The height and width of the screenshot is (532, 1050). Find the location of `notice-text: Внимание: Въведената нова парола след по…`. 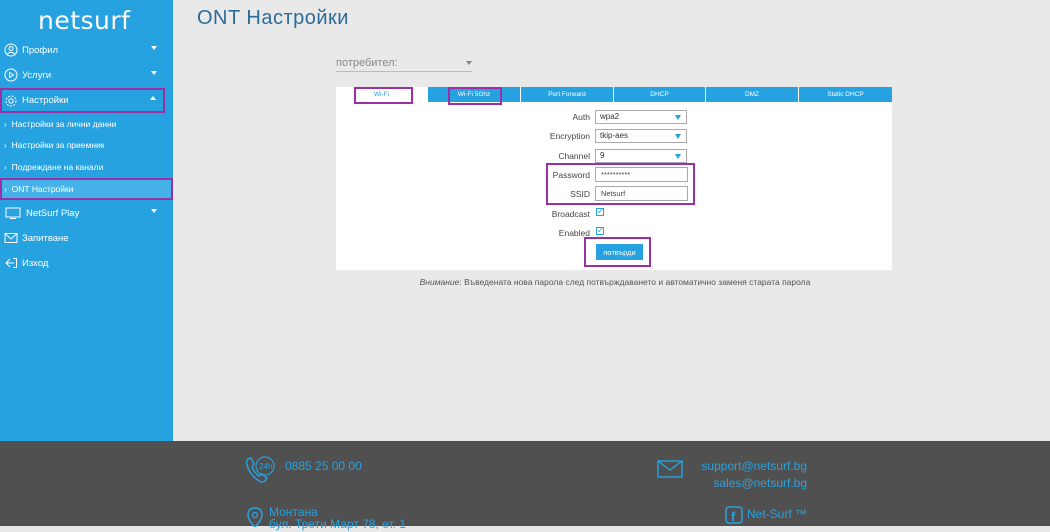

notice-text: Внимание: Въведената нова парола след по… is located at coordinates (525, 282).